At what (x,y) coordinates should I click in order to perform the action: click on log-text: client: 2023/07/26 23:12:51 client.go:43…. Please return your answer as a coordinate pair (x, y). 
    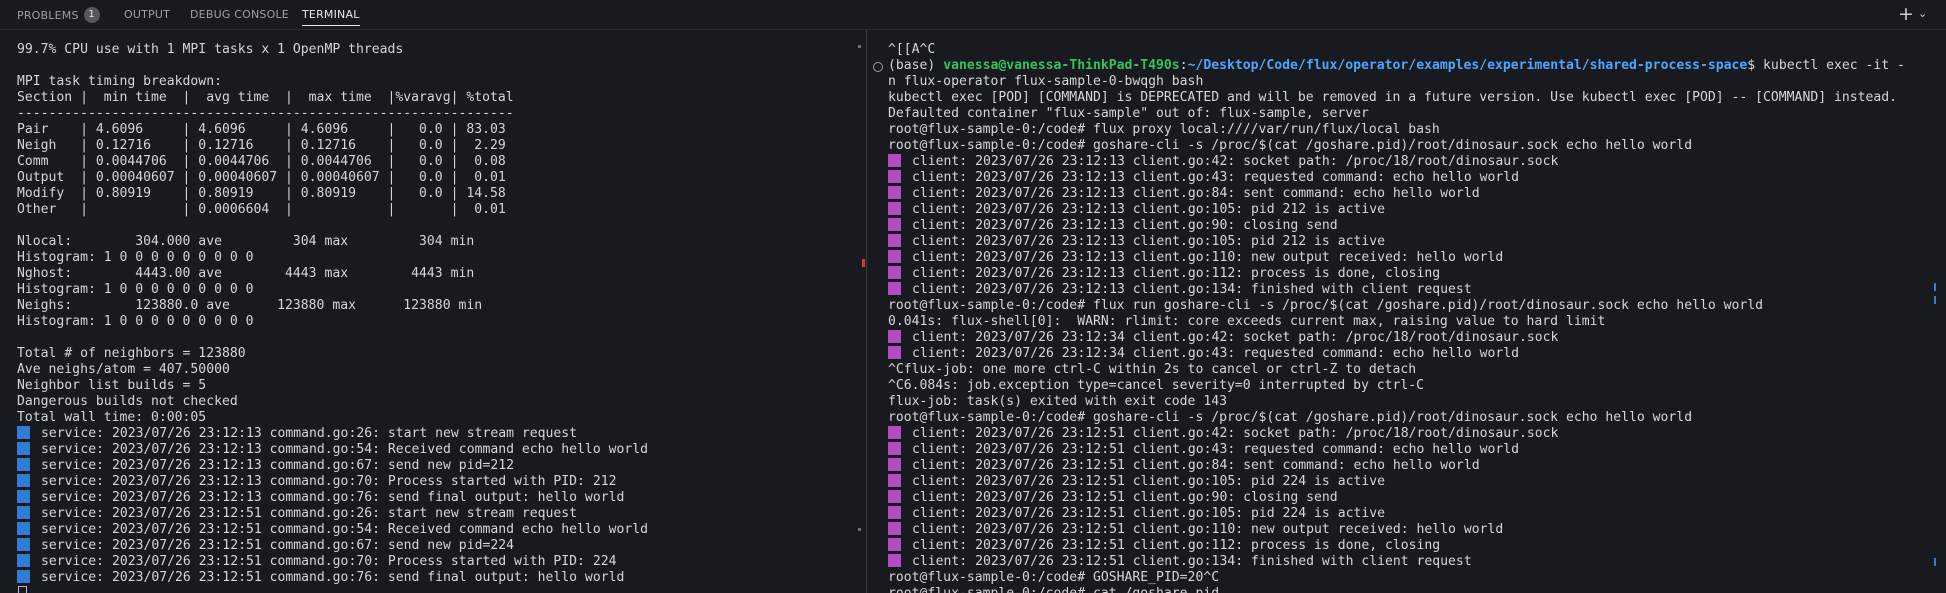
    Looking at the image, I should click on (1215, 449).